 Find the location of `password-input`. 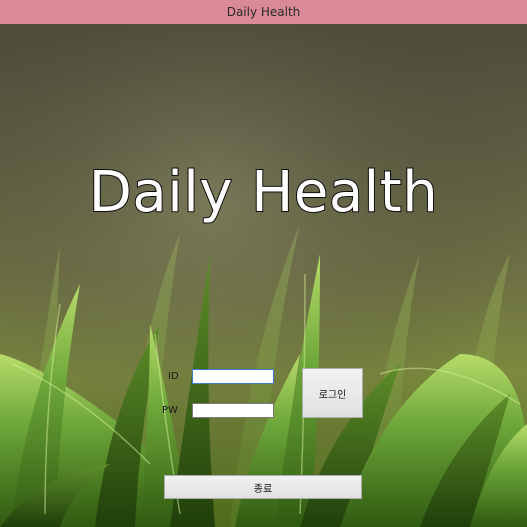

password-input is located at coordinates (233, 410).